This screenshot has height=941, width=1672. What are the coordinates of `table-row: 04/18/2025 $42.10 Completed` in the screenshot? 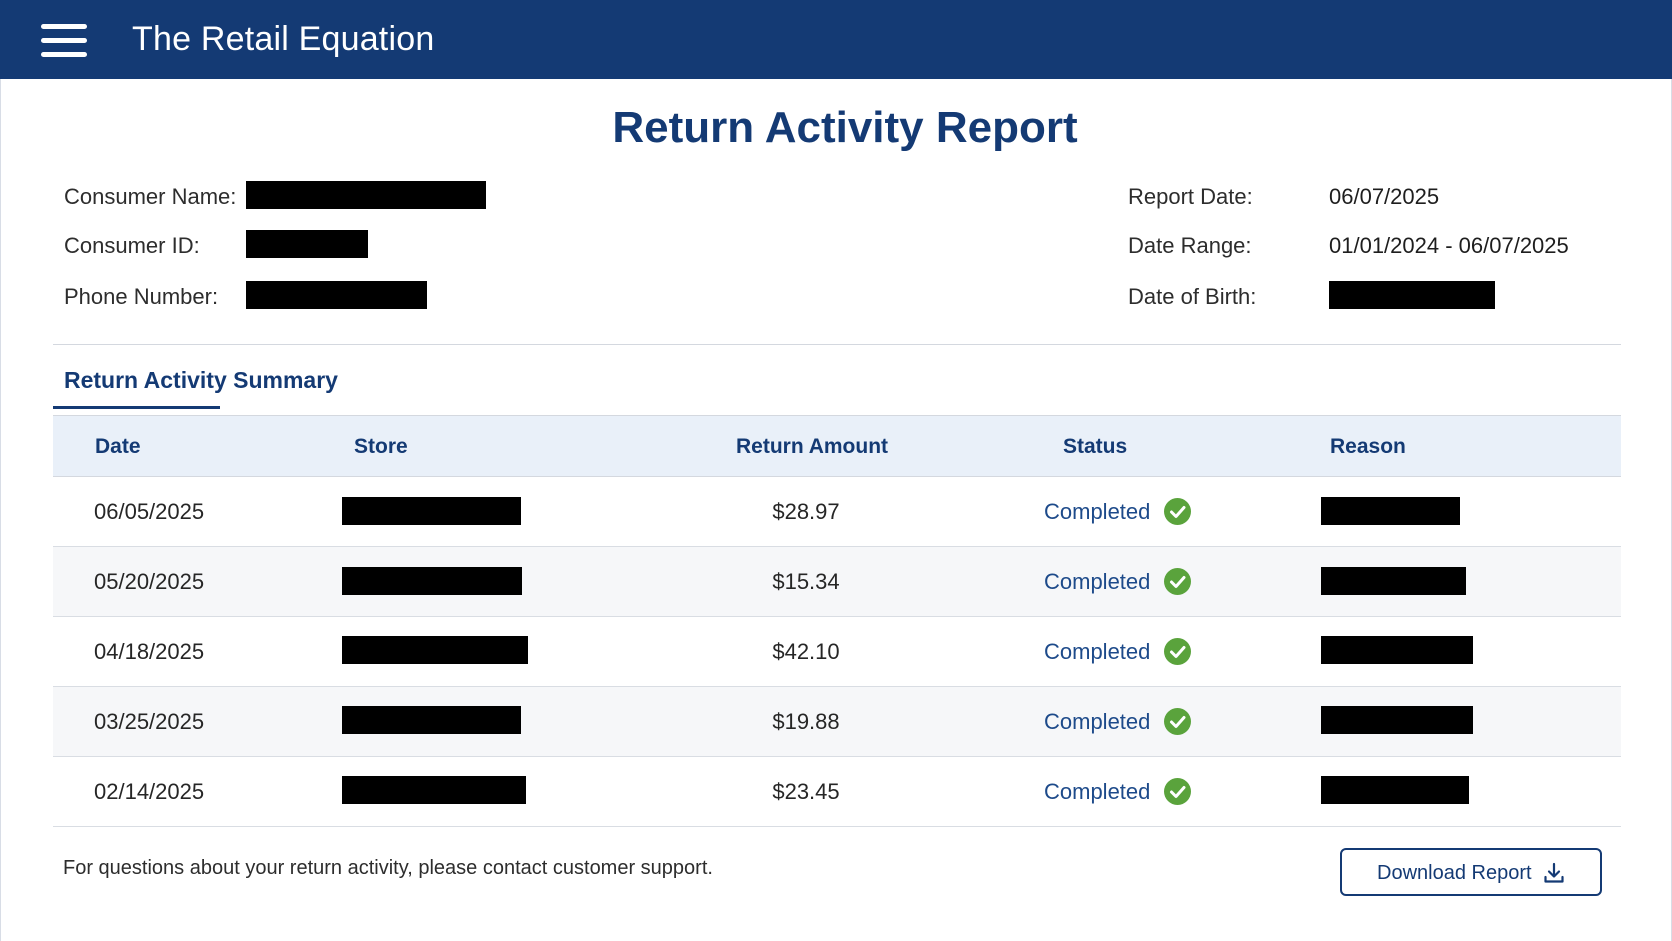 It's located at (837, 652).